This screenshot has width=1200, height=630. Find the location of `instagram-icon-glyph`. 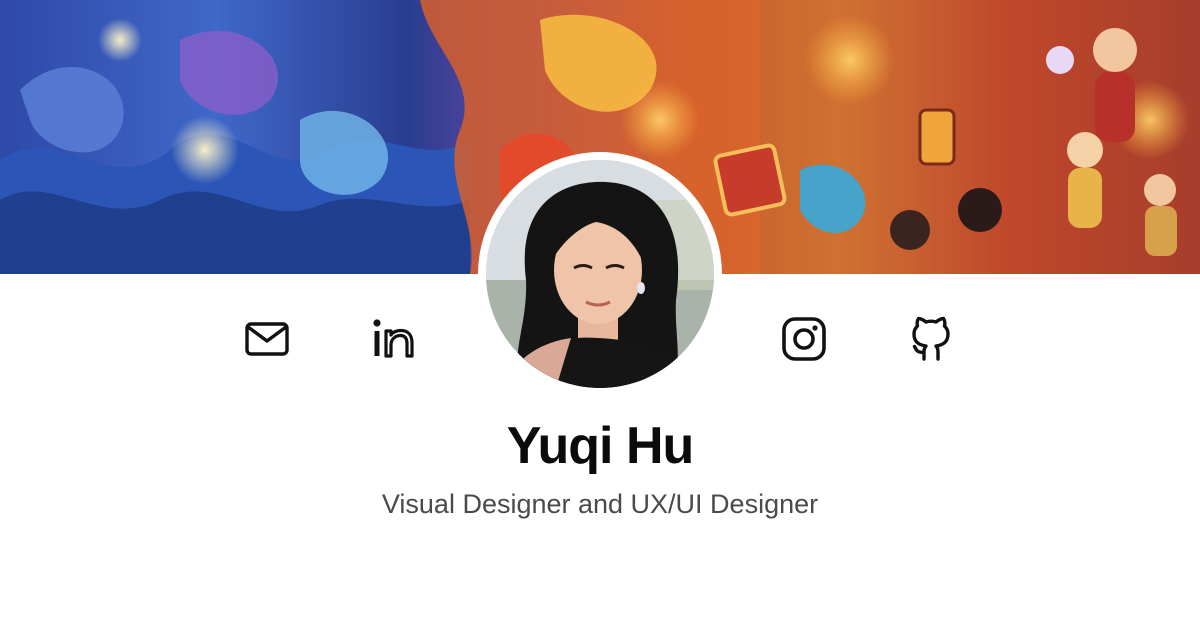

instagram-icon-glyph is located at coordinates (804, 339).